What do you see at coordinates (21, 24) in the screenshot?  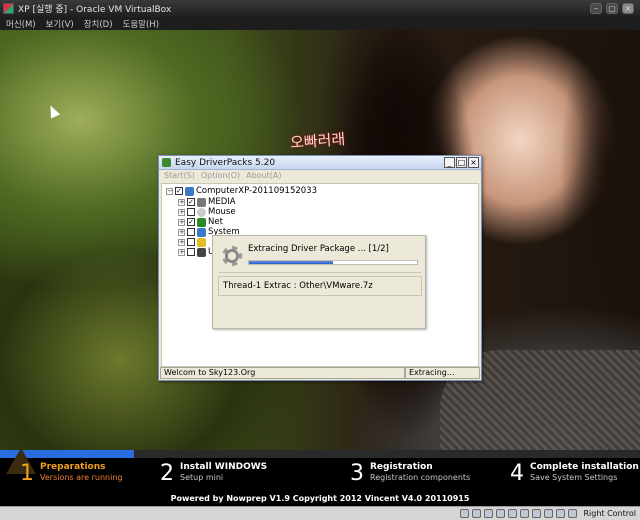 I see `menu-machine: 머신(M)` at bounding box center [21, 24].